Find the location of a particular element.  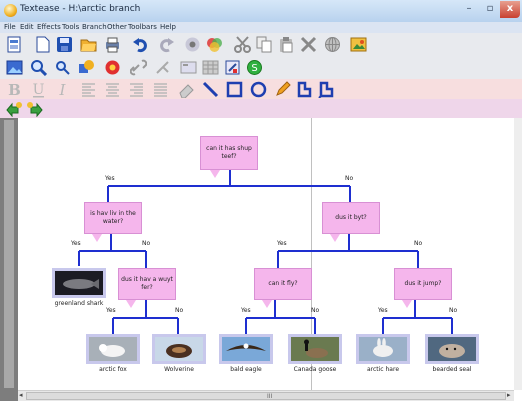

branch-left-icon is located at coordinates (14, 108).